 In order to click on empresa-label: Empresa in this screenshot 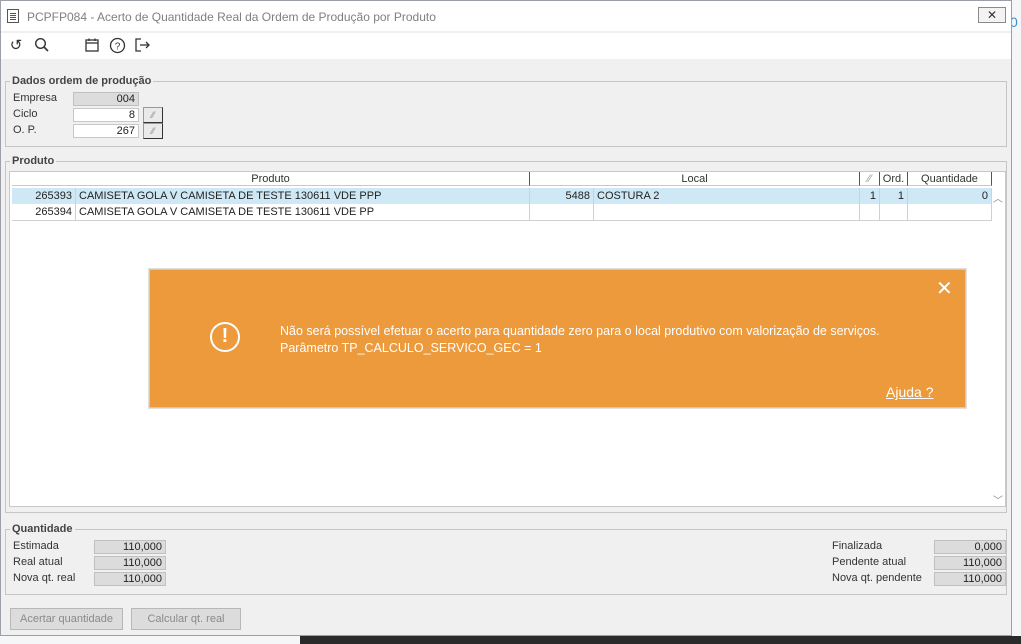, I will do `click(35, 98)`.